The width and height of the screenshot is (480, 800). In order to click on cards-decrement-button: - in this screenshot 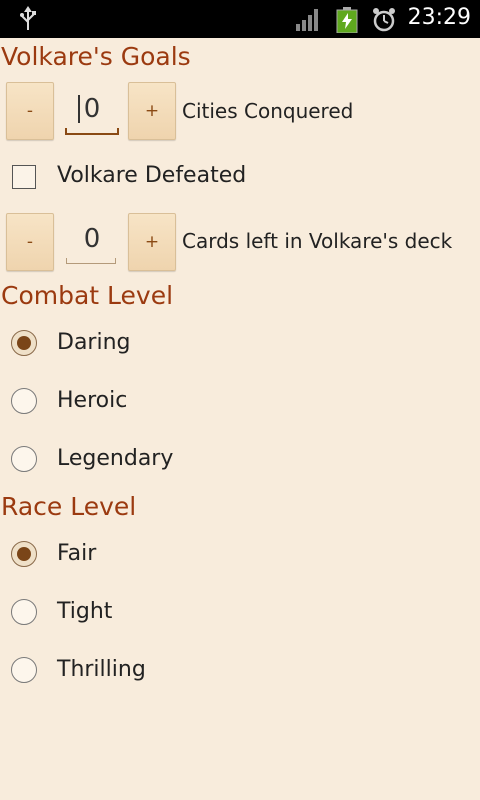, I will do `click(30, 242)`.